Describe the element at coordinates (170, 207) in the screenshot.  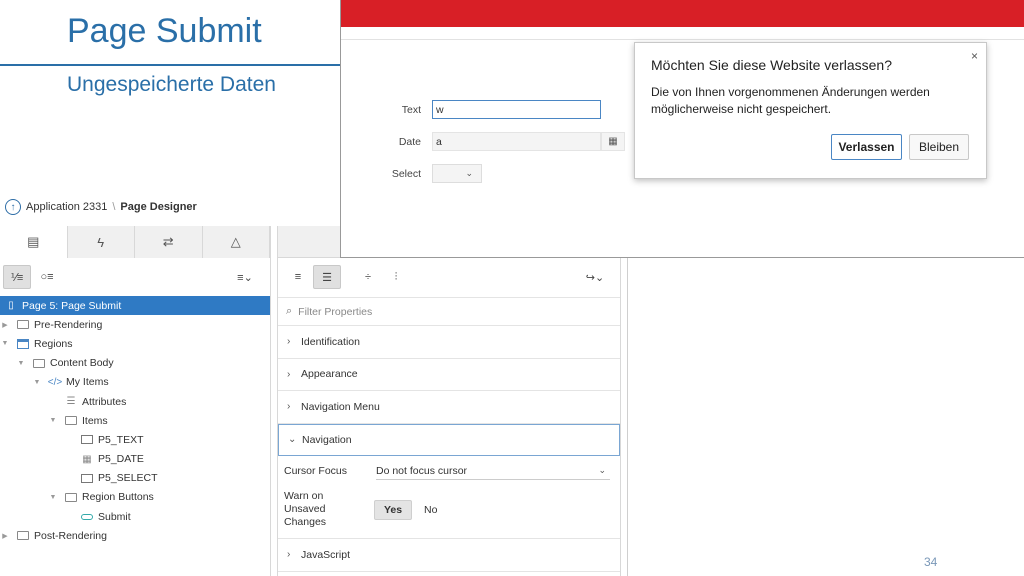
I see `breadcrumb: ↑ Application 2331 \ Page Designer` at that location.